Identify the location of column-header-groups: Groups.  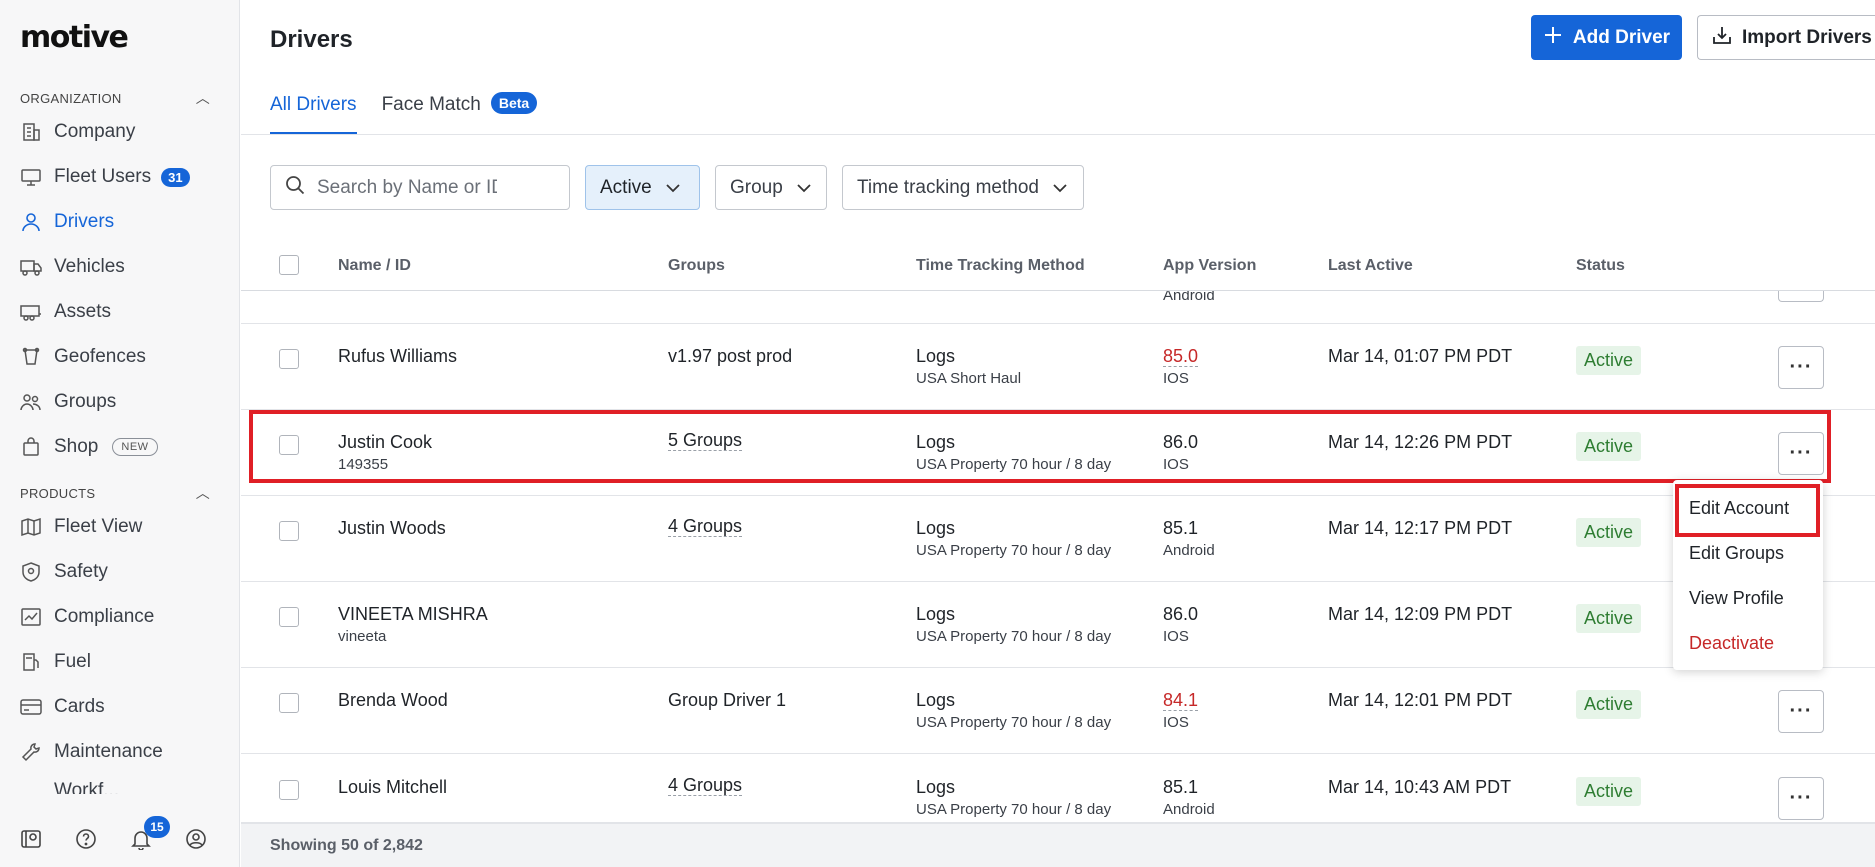
(696, 266).